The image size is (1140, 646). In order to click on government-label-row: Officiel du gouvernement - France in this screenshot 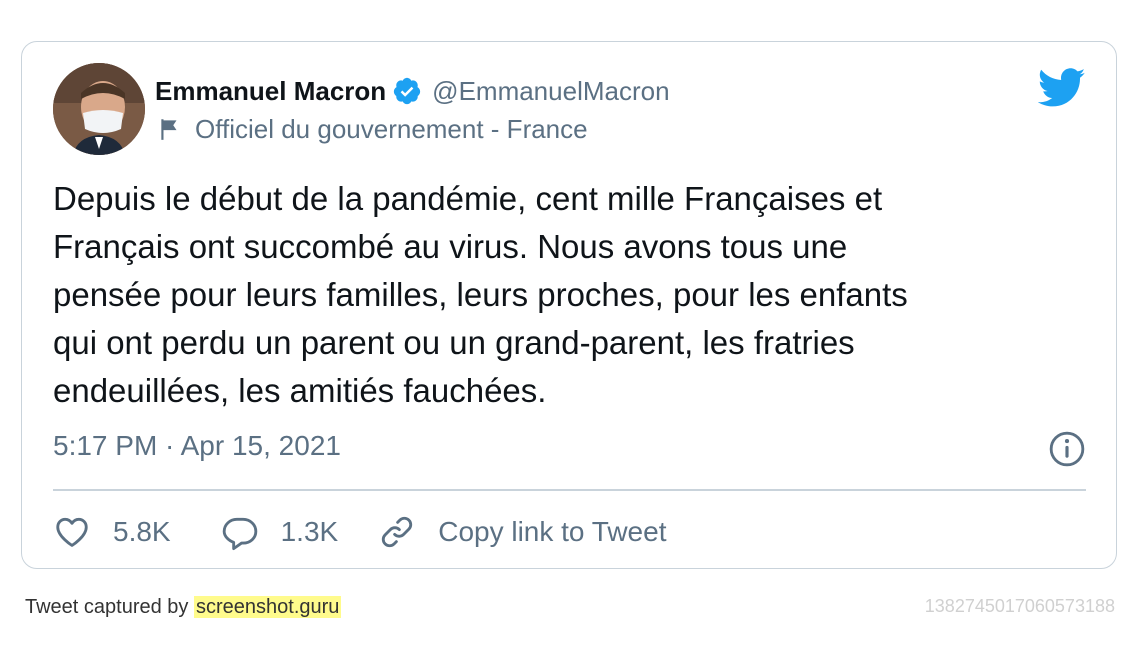, I will do `click(372, 129)`.